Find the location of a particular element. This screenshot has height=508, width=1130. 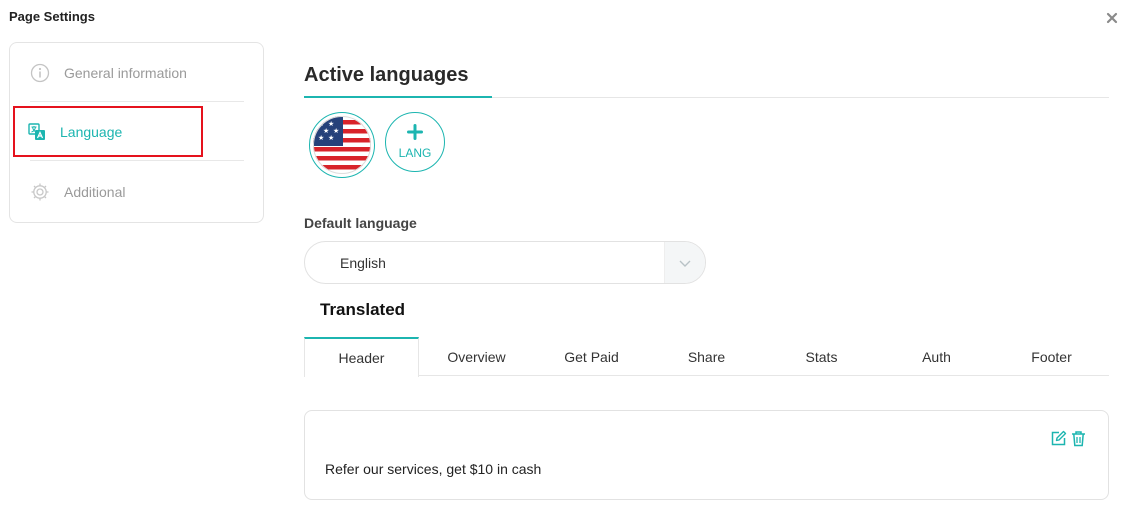

sidebar-item-additional: Additional is located at coordinates (137, 192).